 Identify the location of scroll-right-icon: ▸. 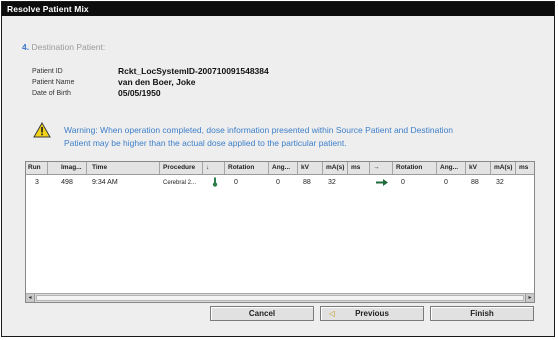
(529, 298).